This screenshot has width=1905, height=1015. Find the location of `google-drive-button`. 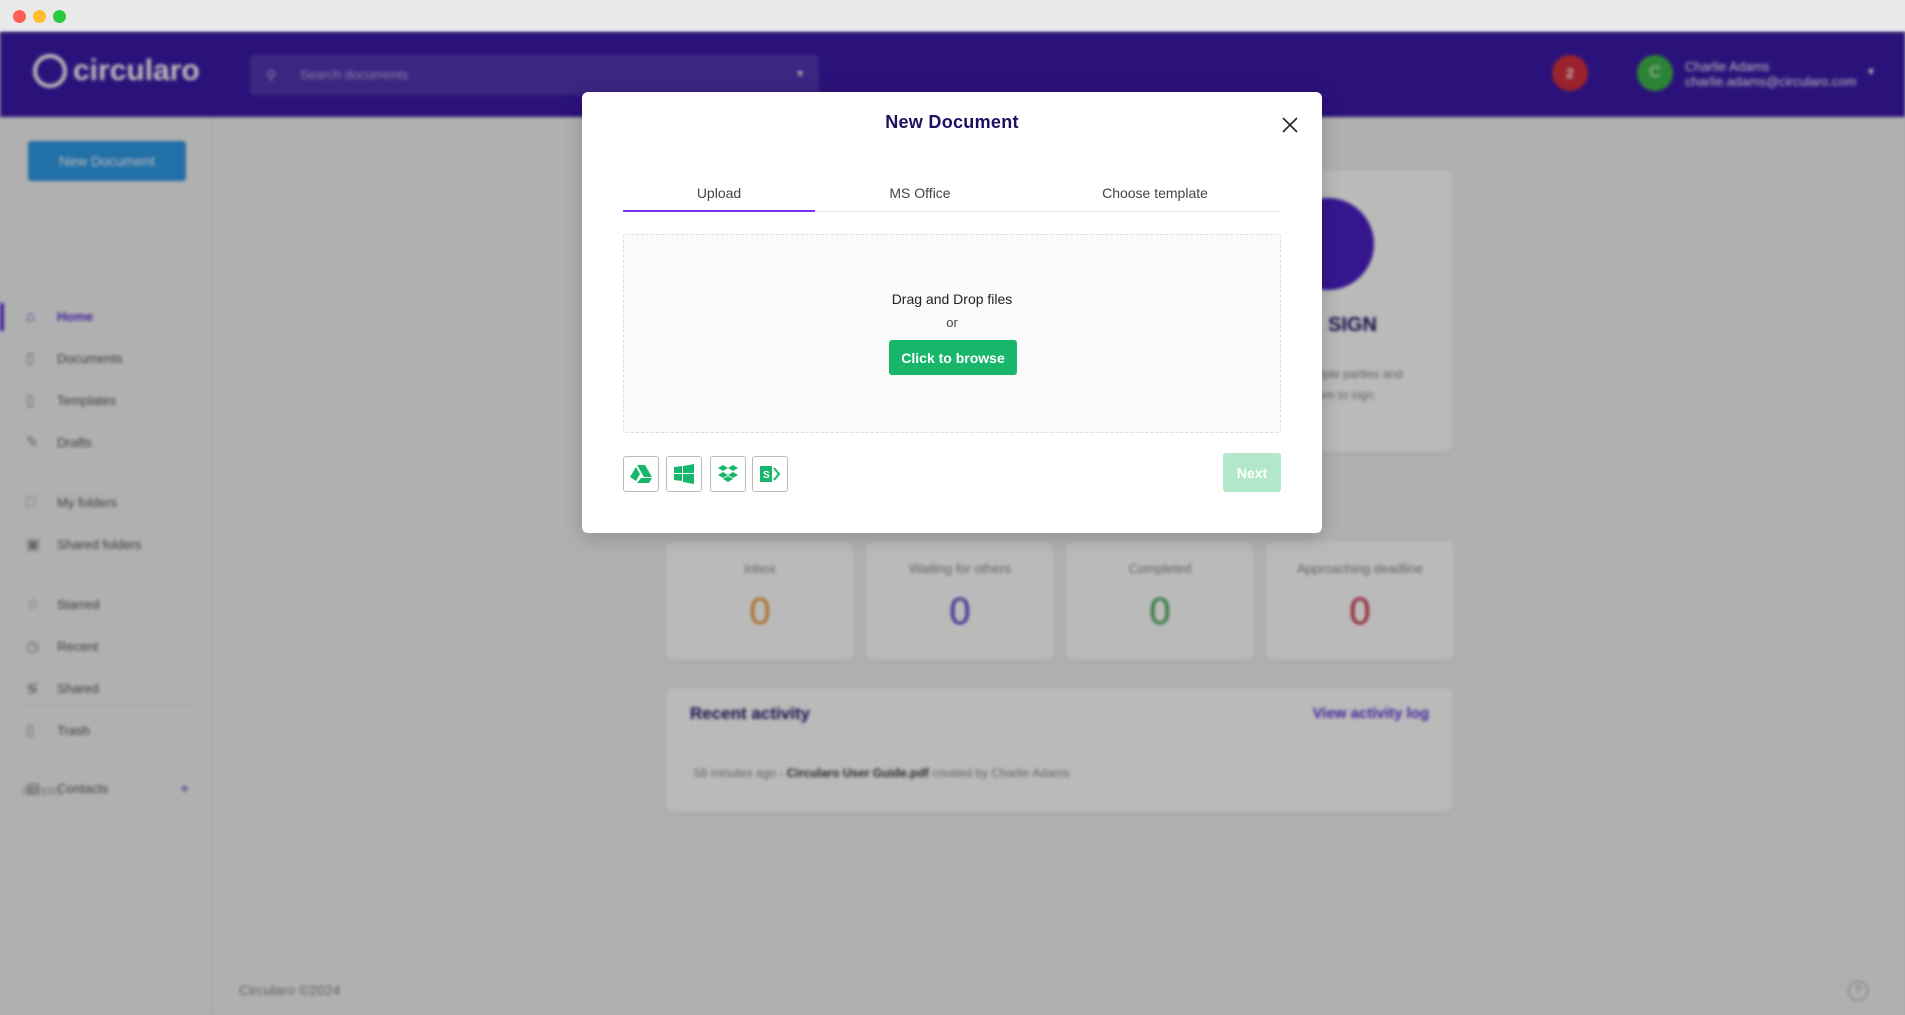

google-drive-button is located at coordinates (641, 474).